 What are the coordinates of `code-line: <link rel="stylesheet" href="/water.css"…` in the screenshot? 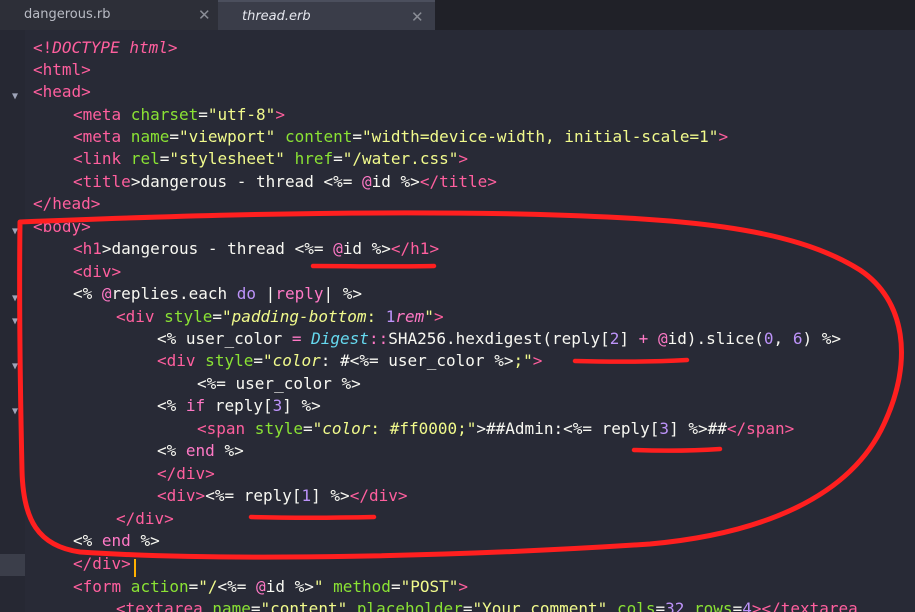 It's located at (270, 159).